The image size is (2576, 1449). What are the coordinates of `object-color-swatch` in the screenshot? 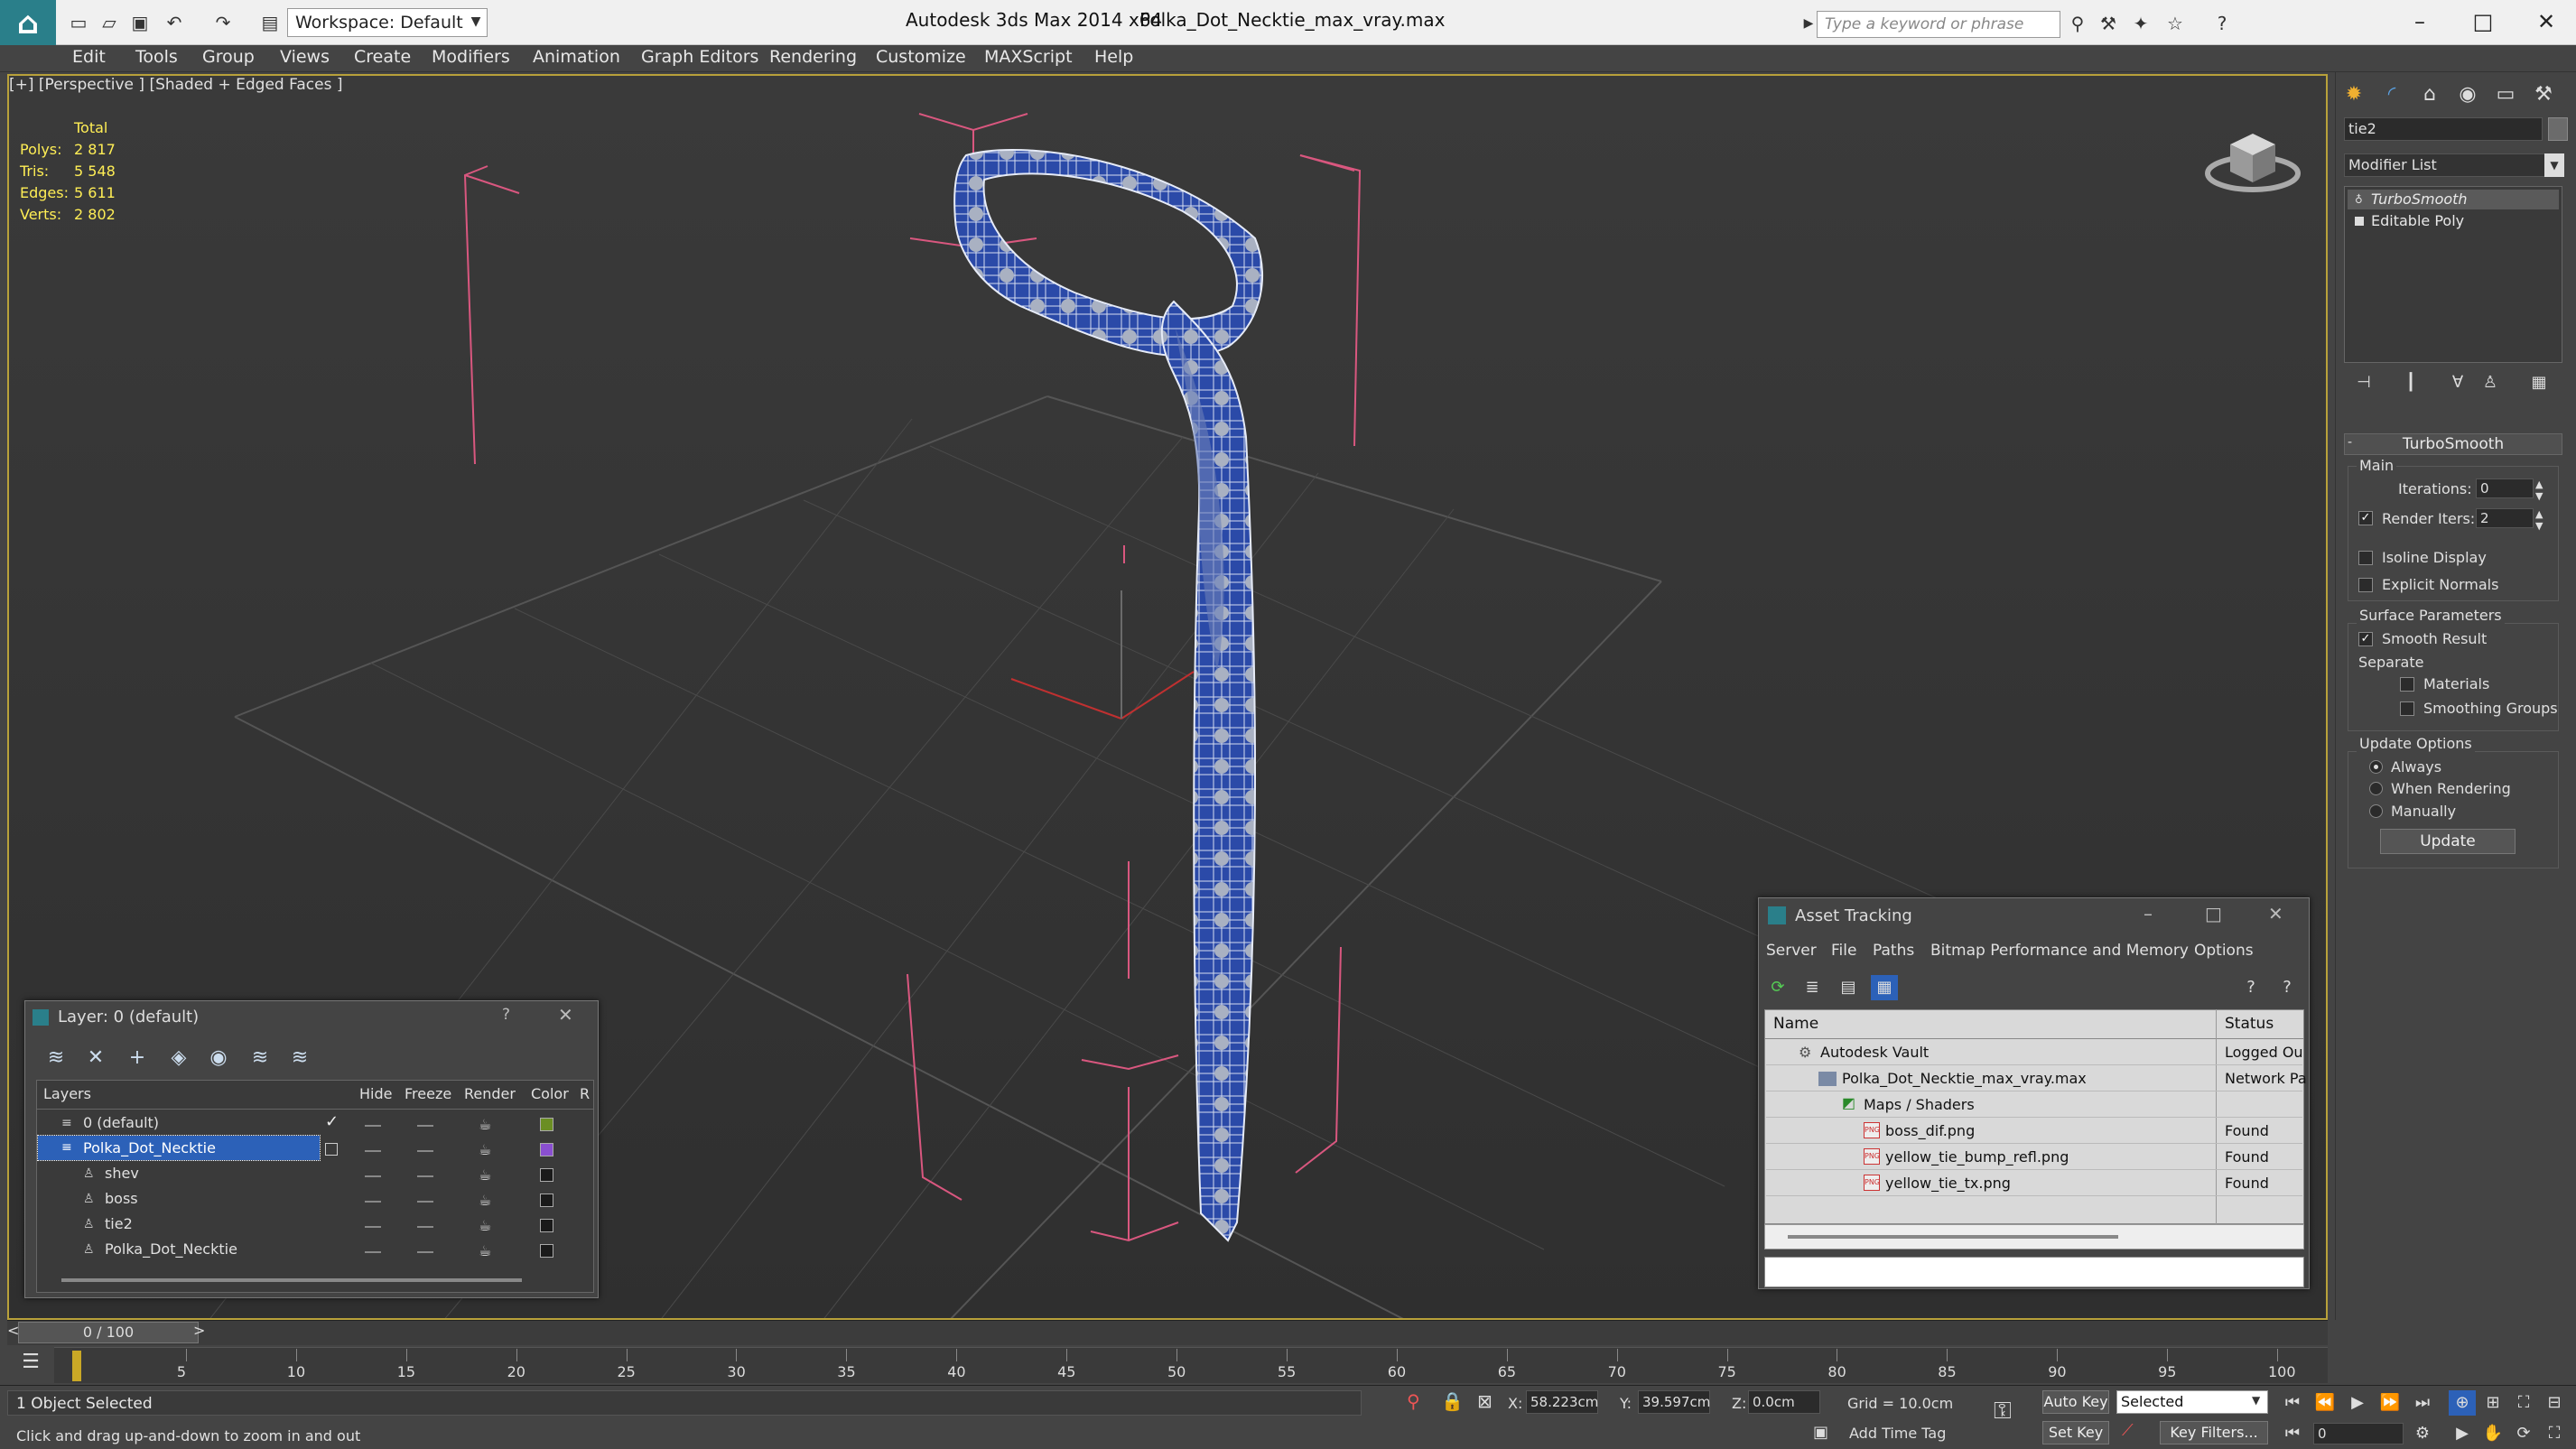 It's located at (2558, 129).